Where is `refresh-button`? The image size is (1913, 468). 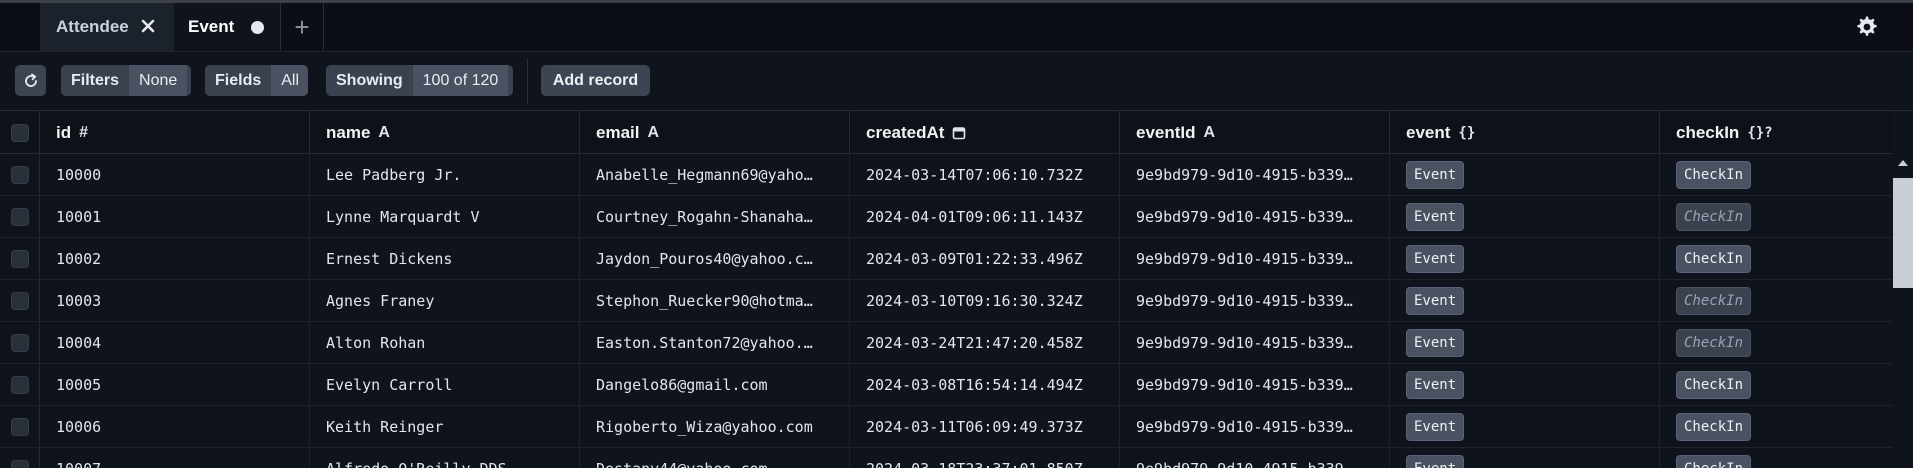
refresh-button is located at coordinates (30, 80).